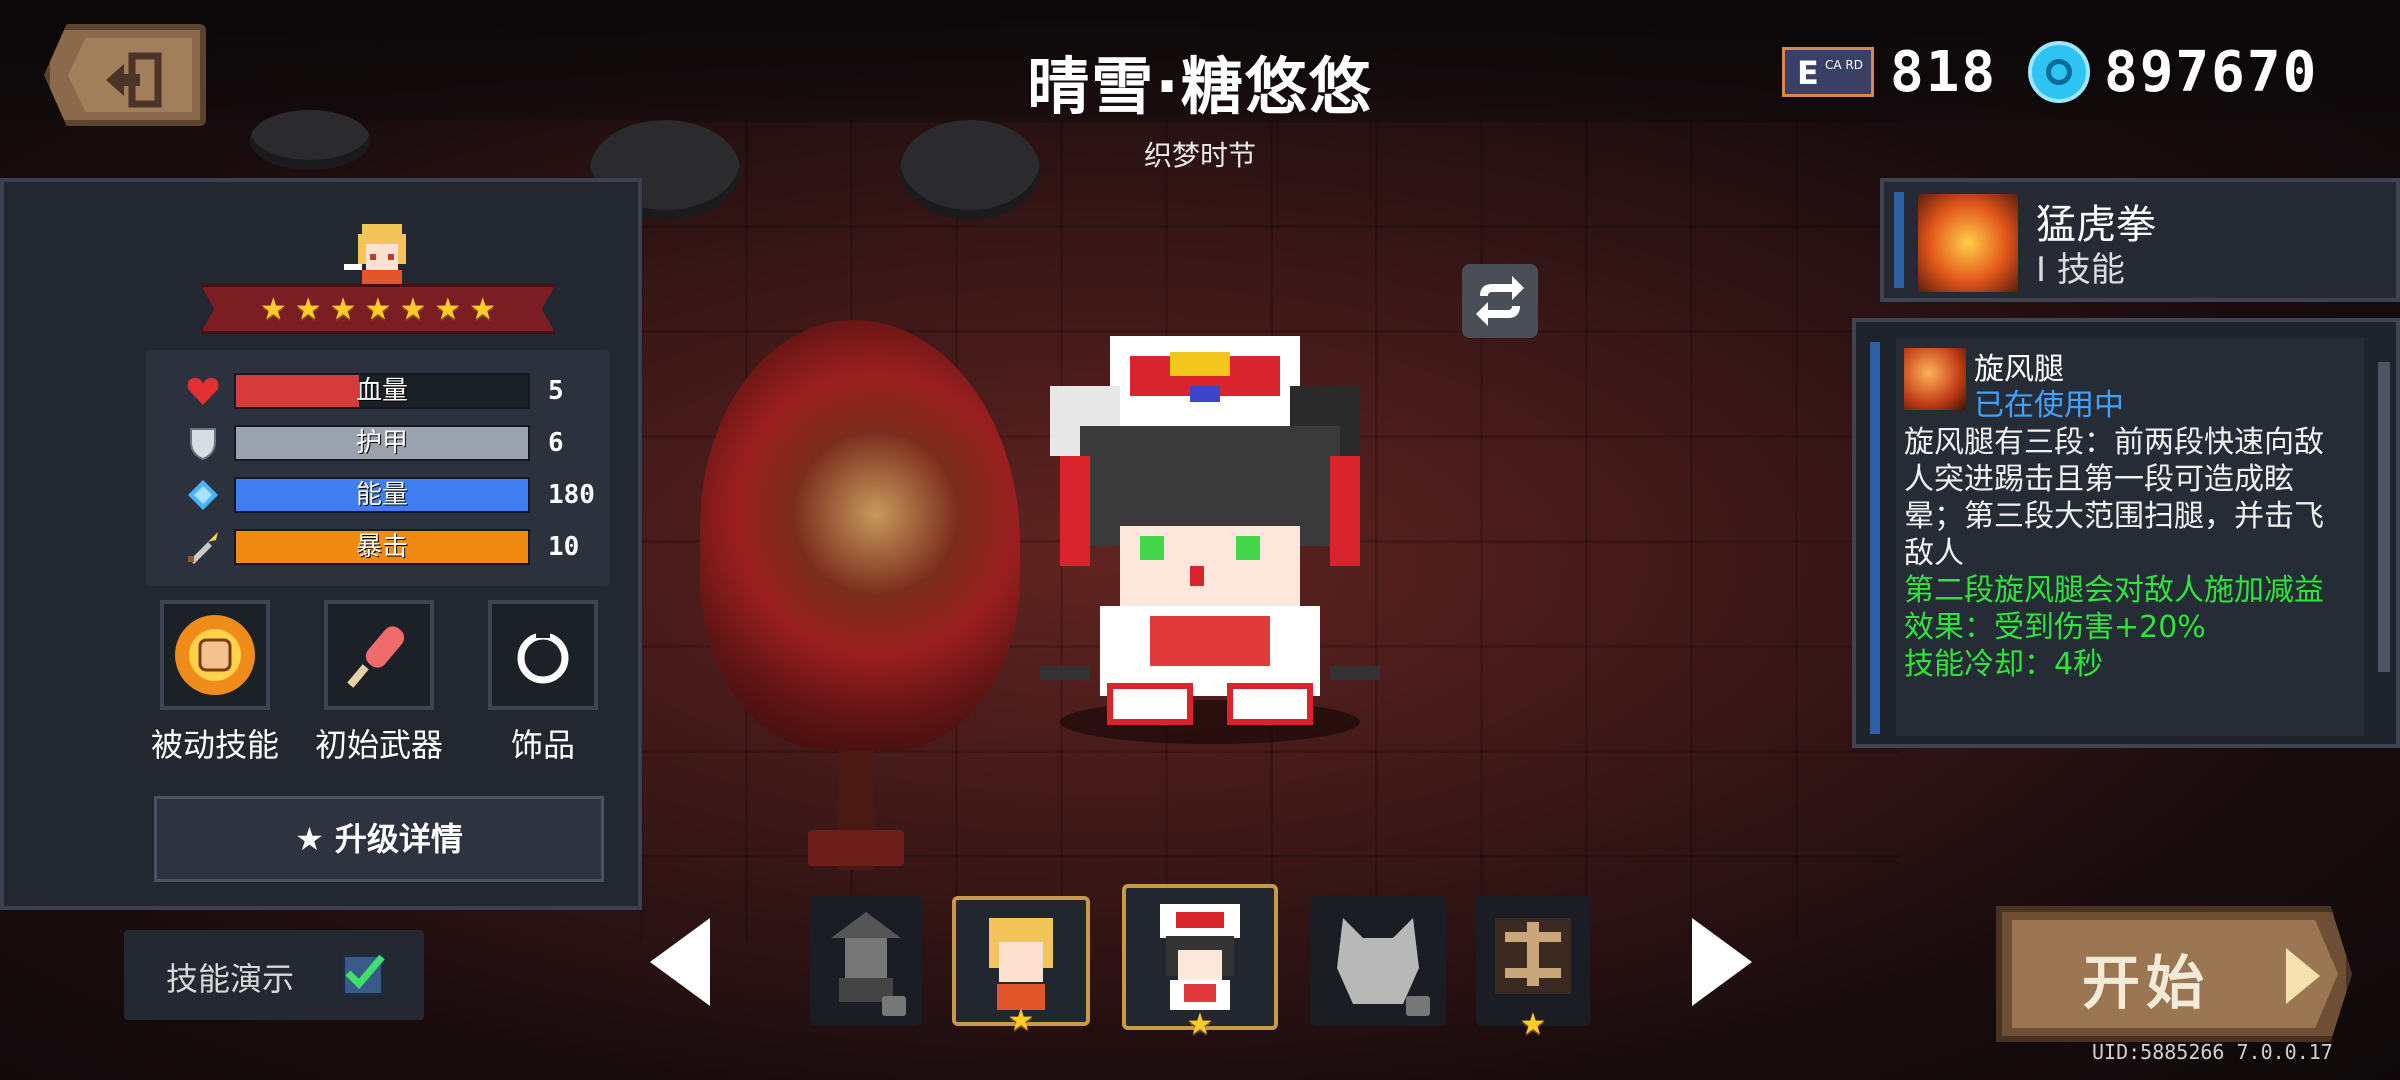  What do you see at coordinates (378, 468) in the screenshot?
I see `stats-box: 血量 5 护甲 6 能量 180 暴击 10` at bounding box center [378, 468].